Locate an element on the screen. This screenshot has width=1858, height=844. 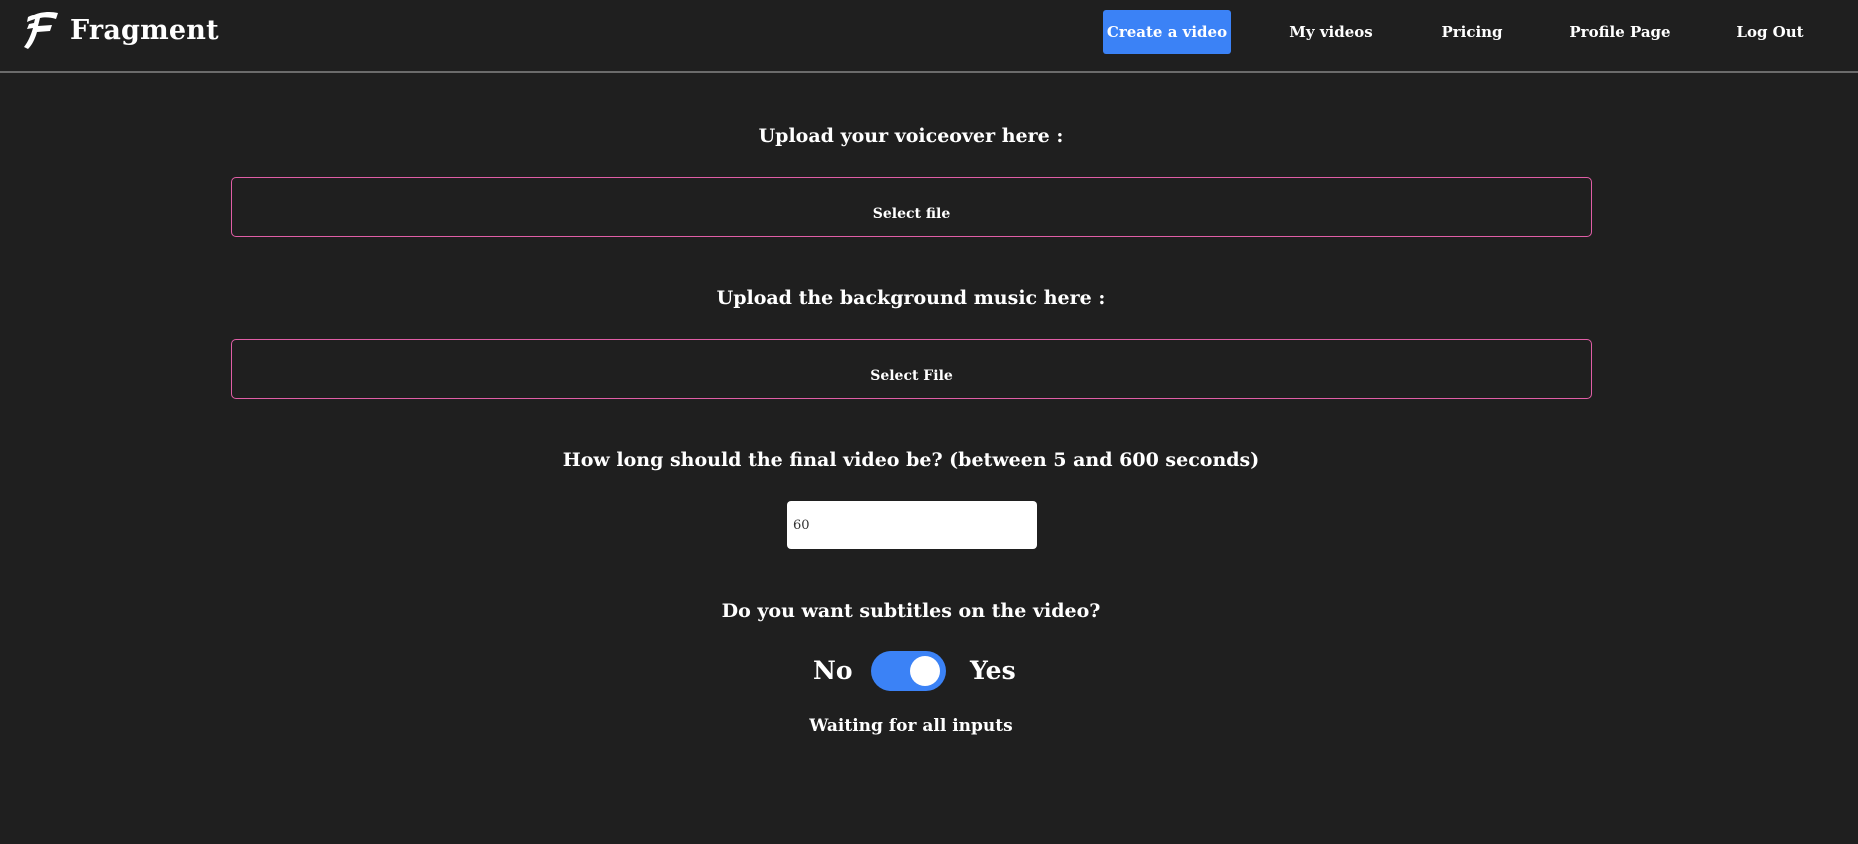
music-select-file-button: Select File is located at coordinates (911, 376).